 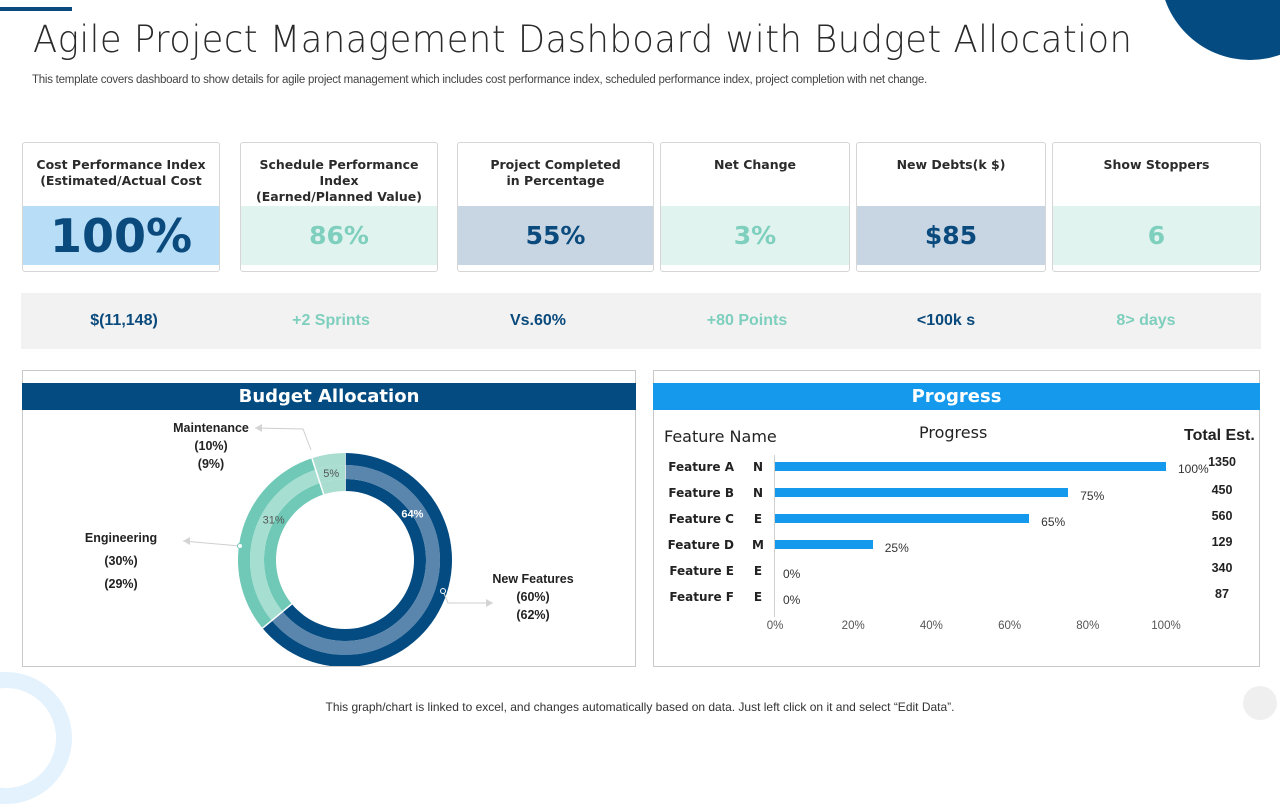 What do you see at coordinates (412, 514) in the screenshot?
I see `donut-value-label: 64%` at bounding box center [412, 514].